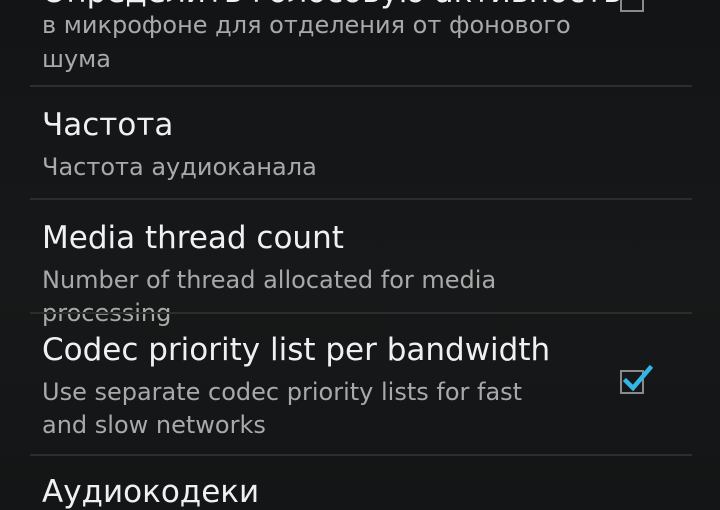  What do you see at coordinates (179, 167) in the screenshot?
I see `pref-frequency-summary: Частота аудиоканала` at bounding box center [179, 167].